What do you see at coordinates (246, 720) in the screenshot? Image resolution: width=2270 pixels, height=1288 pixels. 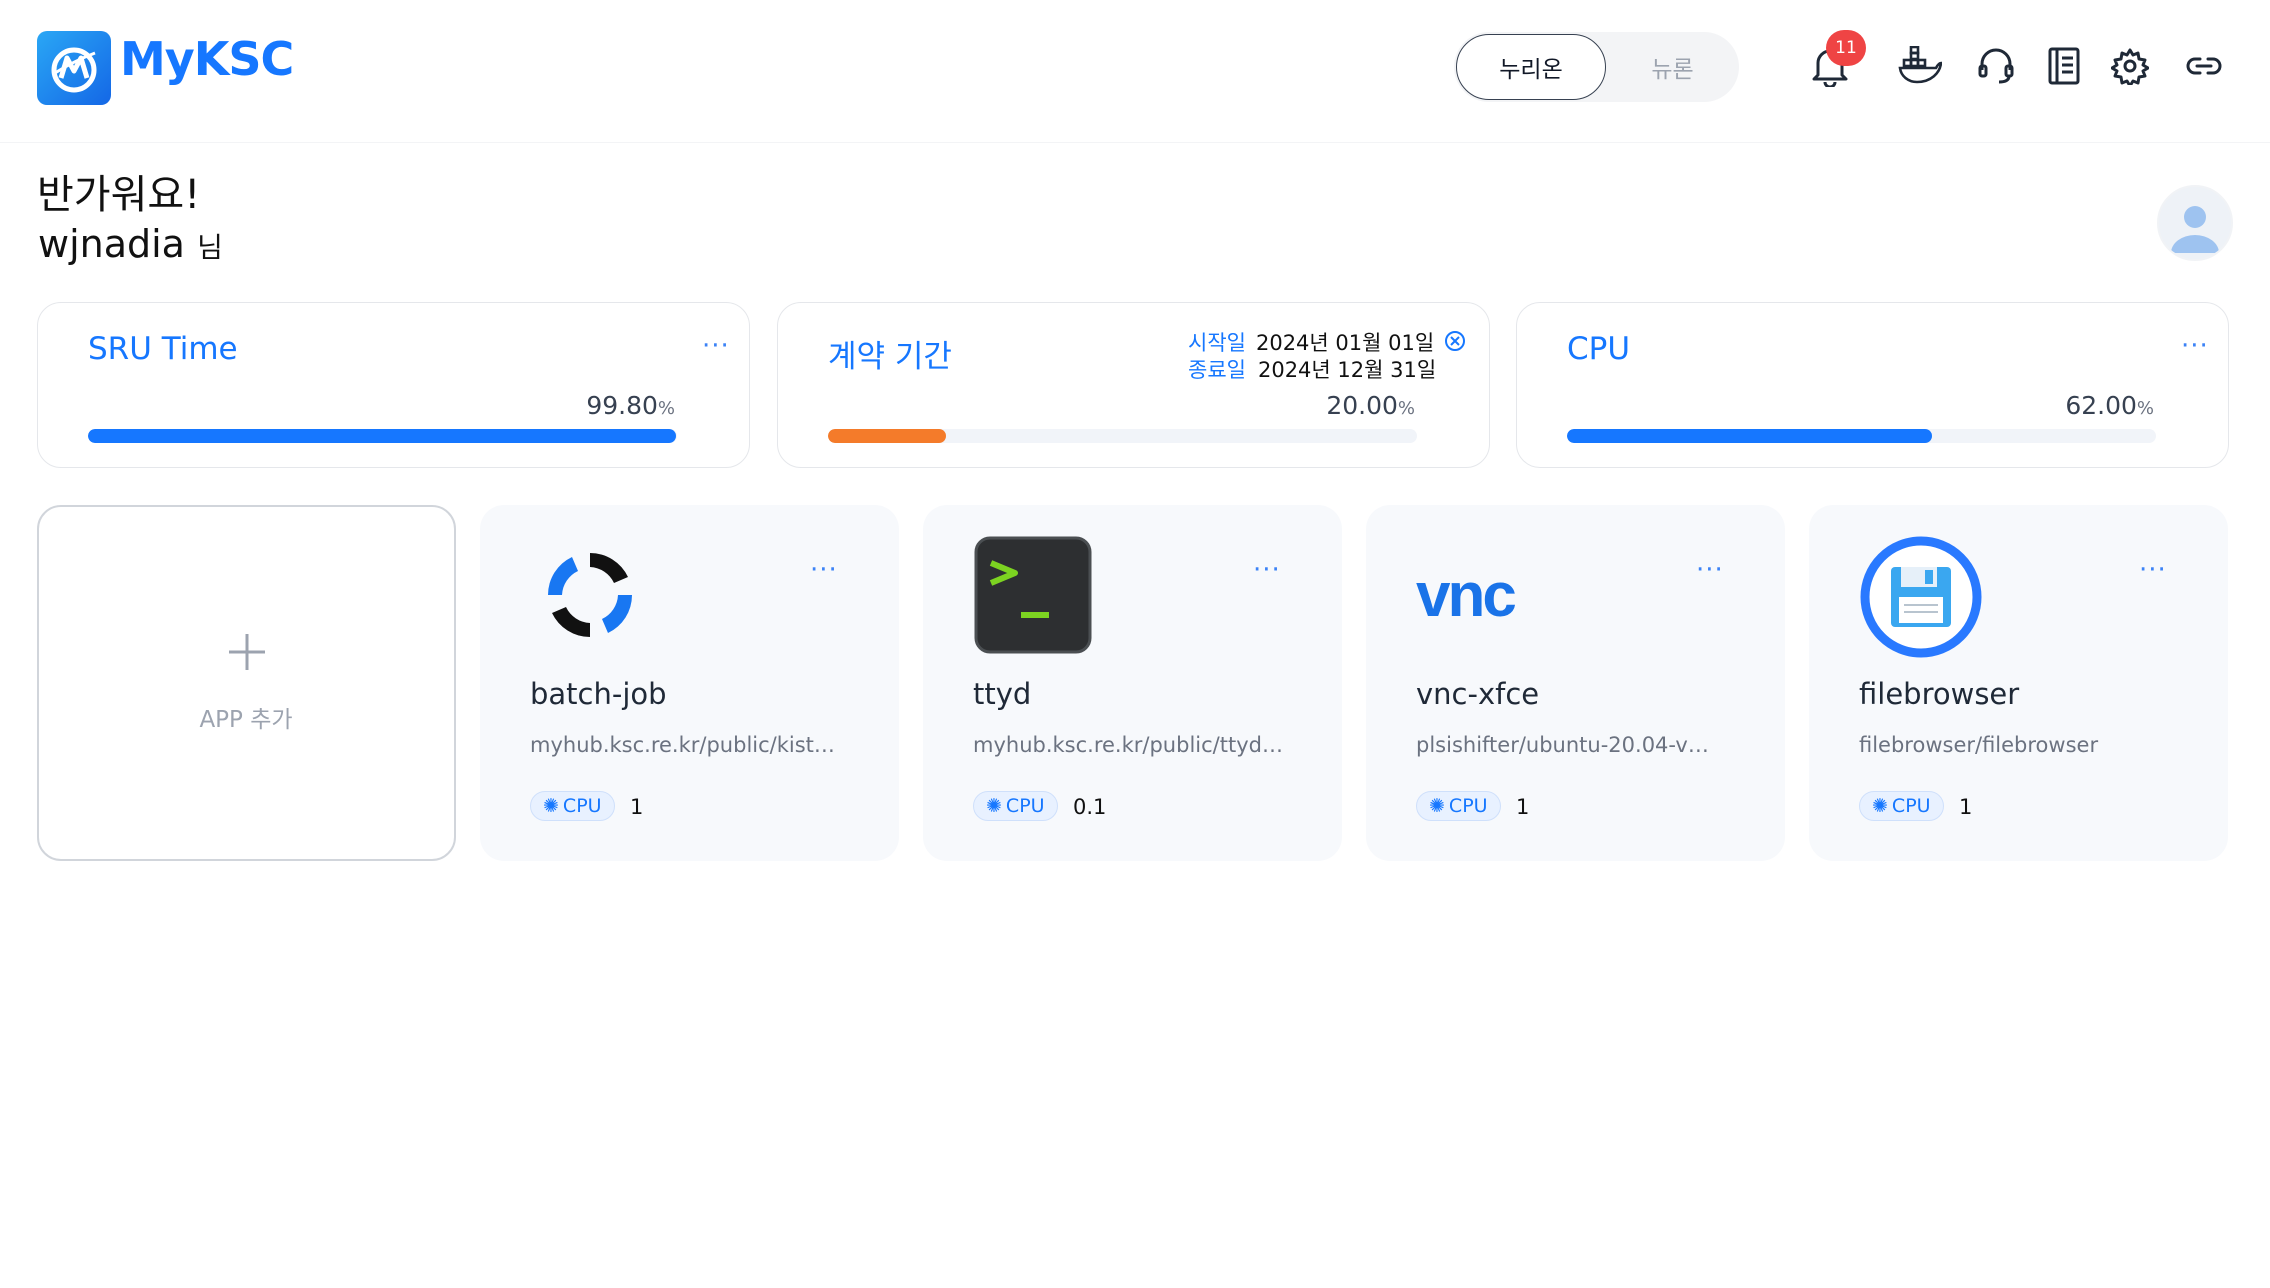 I see `add-app-label: APP 추가` at bounding box center [246, 720].